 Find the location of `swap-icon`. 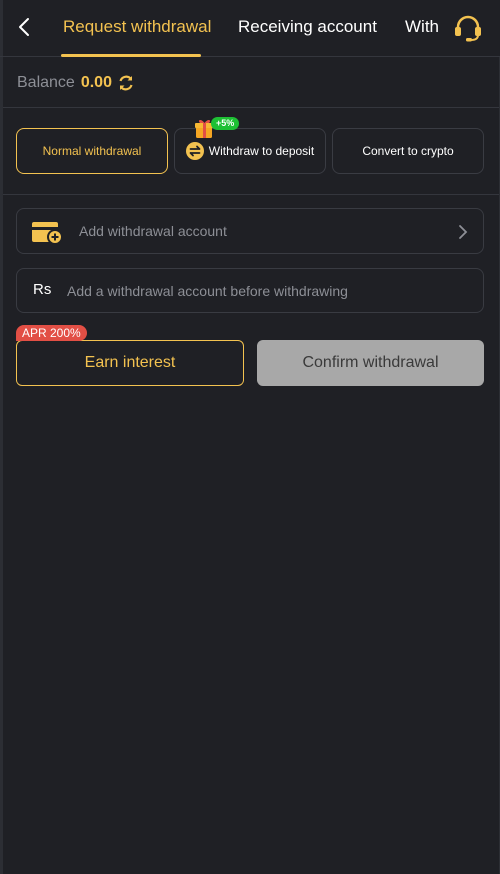

swap-icon is located at coordinates (194, 151).